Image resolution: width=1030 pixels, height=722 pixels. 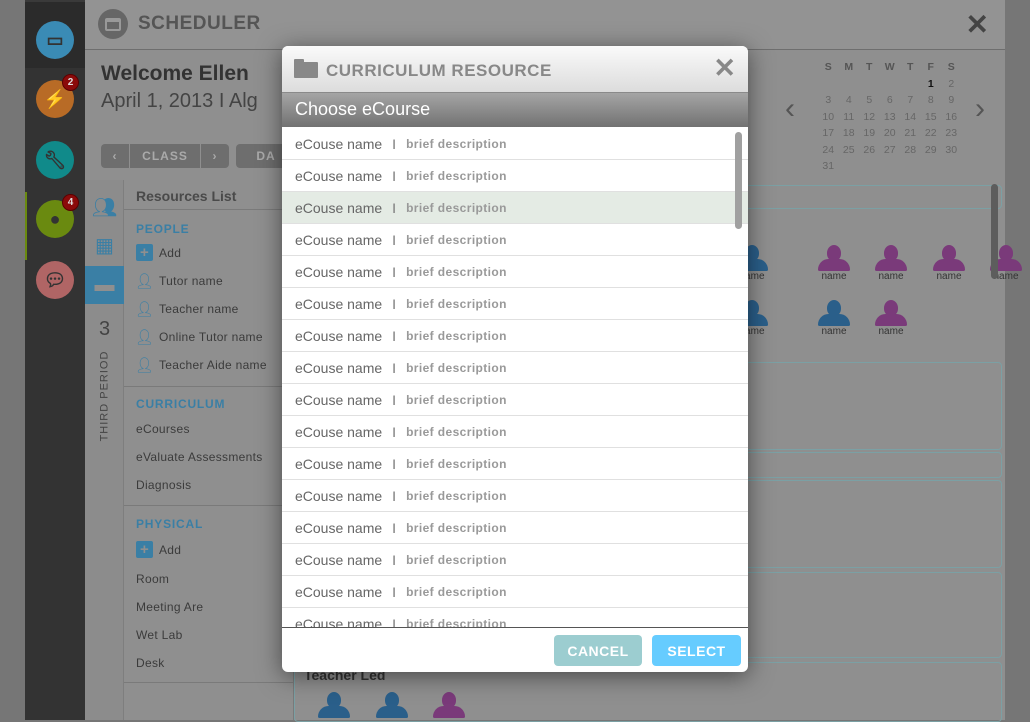 What do you see at coordinates (199, 457) in the screenshot?
I see `evaluate-item: eValuate Assessments` at bounding box center [199, 457].